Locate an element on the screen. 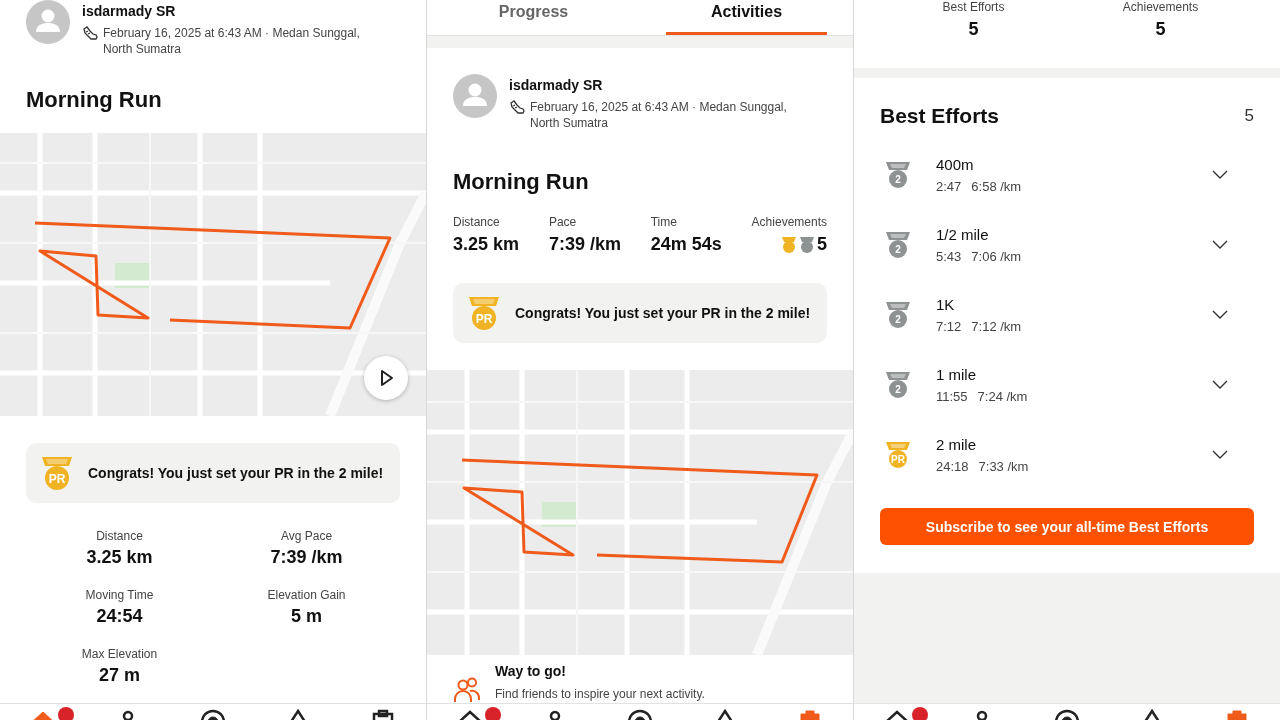 The image size is (1280, 720). people-icon is located at coordinates (467, 690).